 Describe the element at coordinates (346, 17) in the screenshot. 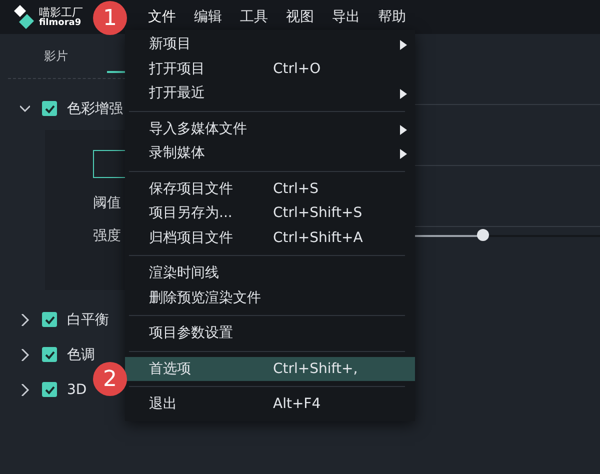

I see `menu-title: 导出` at that location.